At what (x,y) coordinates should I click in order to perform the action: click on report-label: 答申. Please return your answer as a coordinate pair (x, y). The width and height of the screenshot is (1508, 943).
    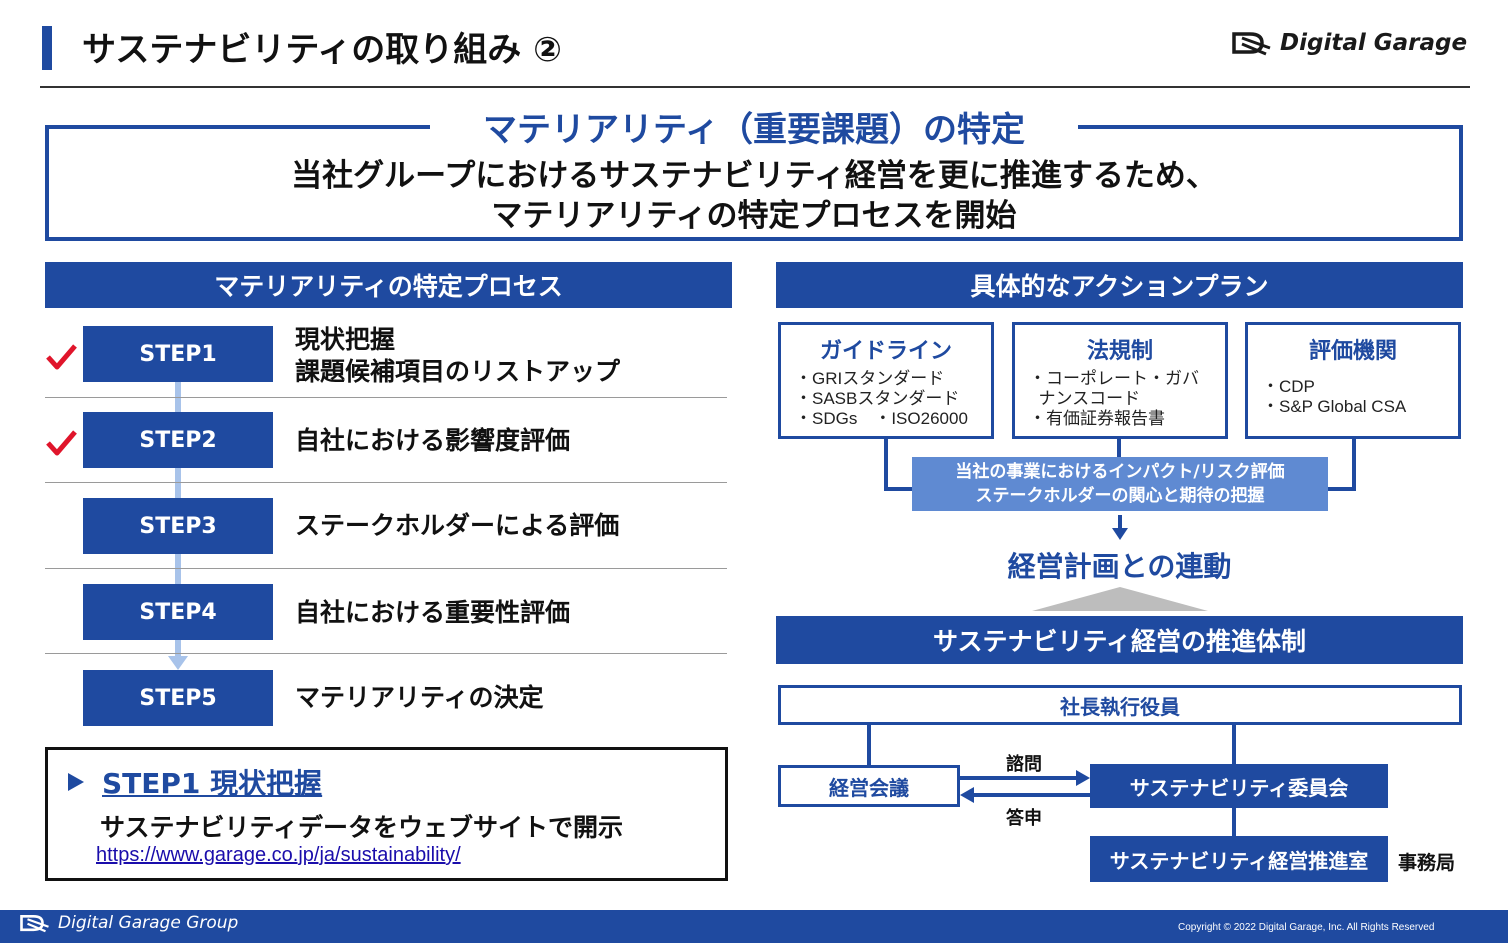
    Looking at the image, I should click on (1024, 818).